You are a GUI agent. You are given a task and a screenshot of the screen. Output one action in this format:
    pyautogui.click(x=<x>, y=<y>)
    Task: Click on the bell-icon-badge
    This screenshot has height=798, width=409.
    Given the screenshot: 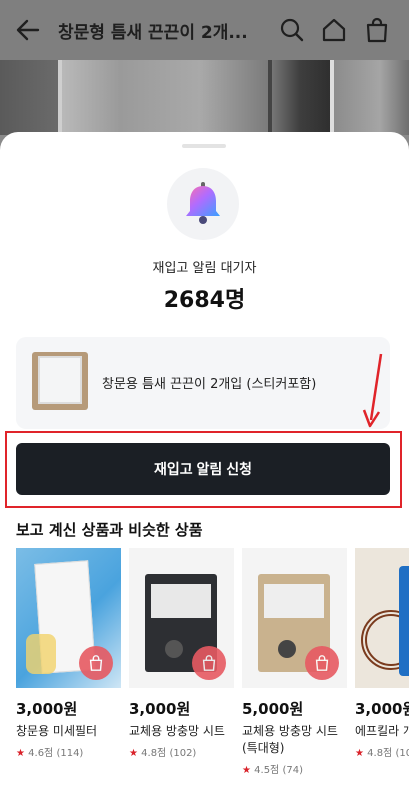 What is the action you would take?
    pyautogui.click(x=203, y=204)
    